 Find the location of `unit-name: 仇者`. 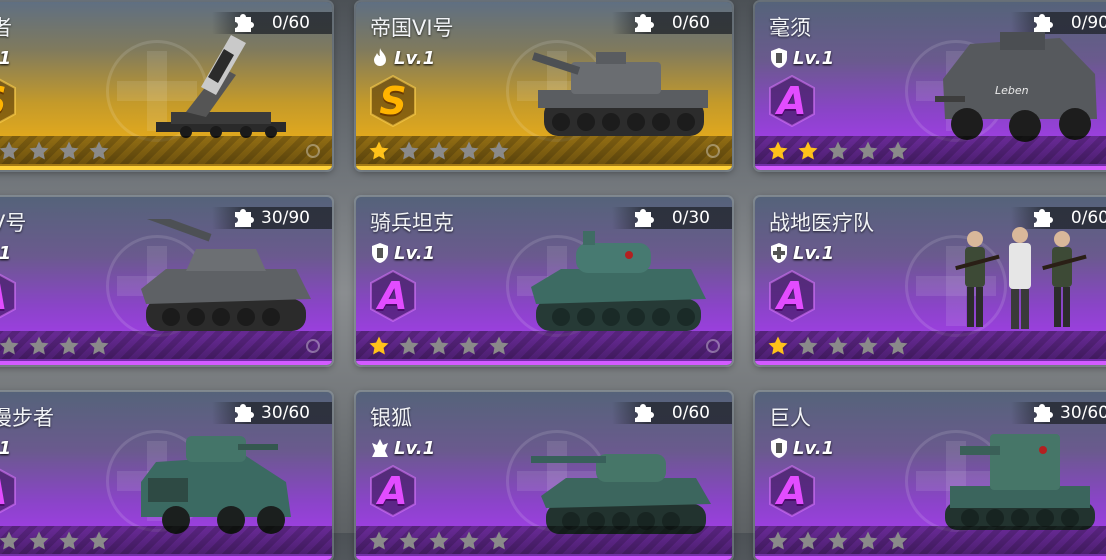

unit-name: 仇者 is located at coordinates (6, 28).